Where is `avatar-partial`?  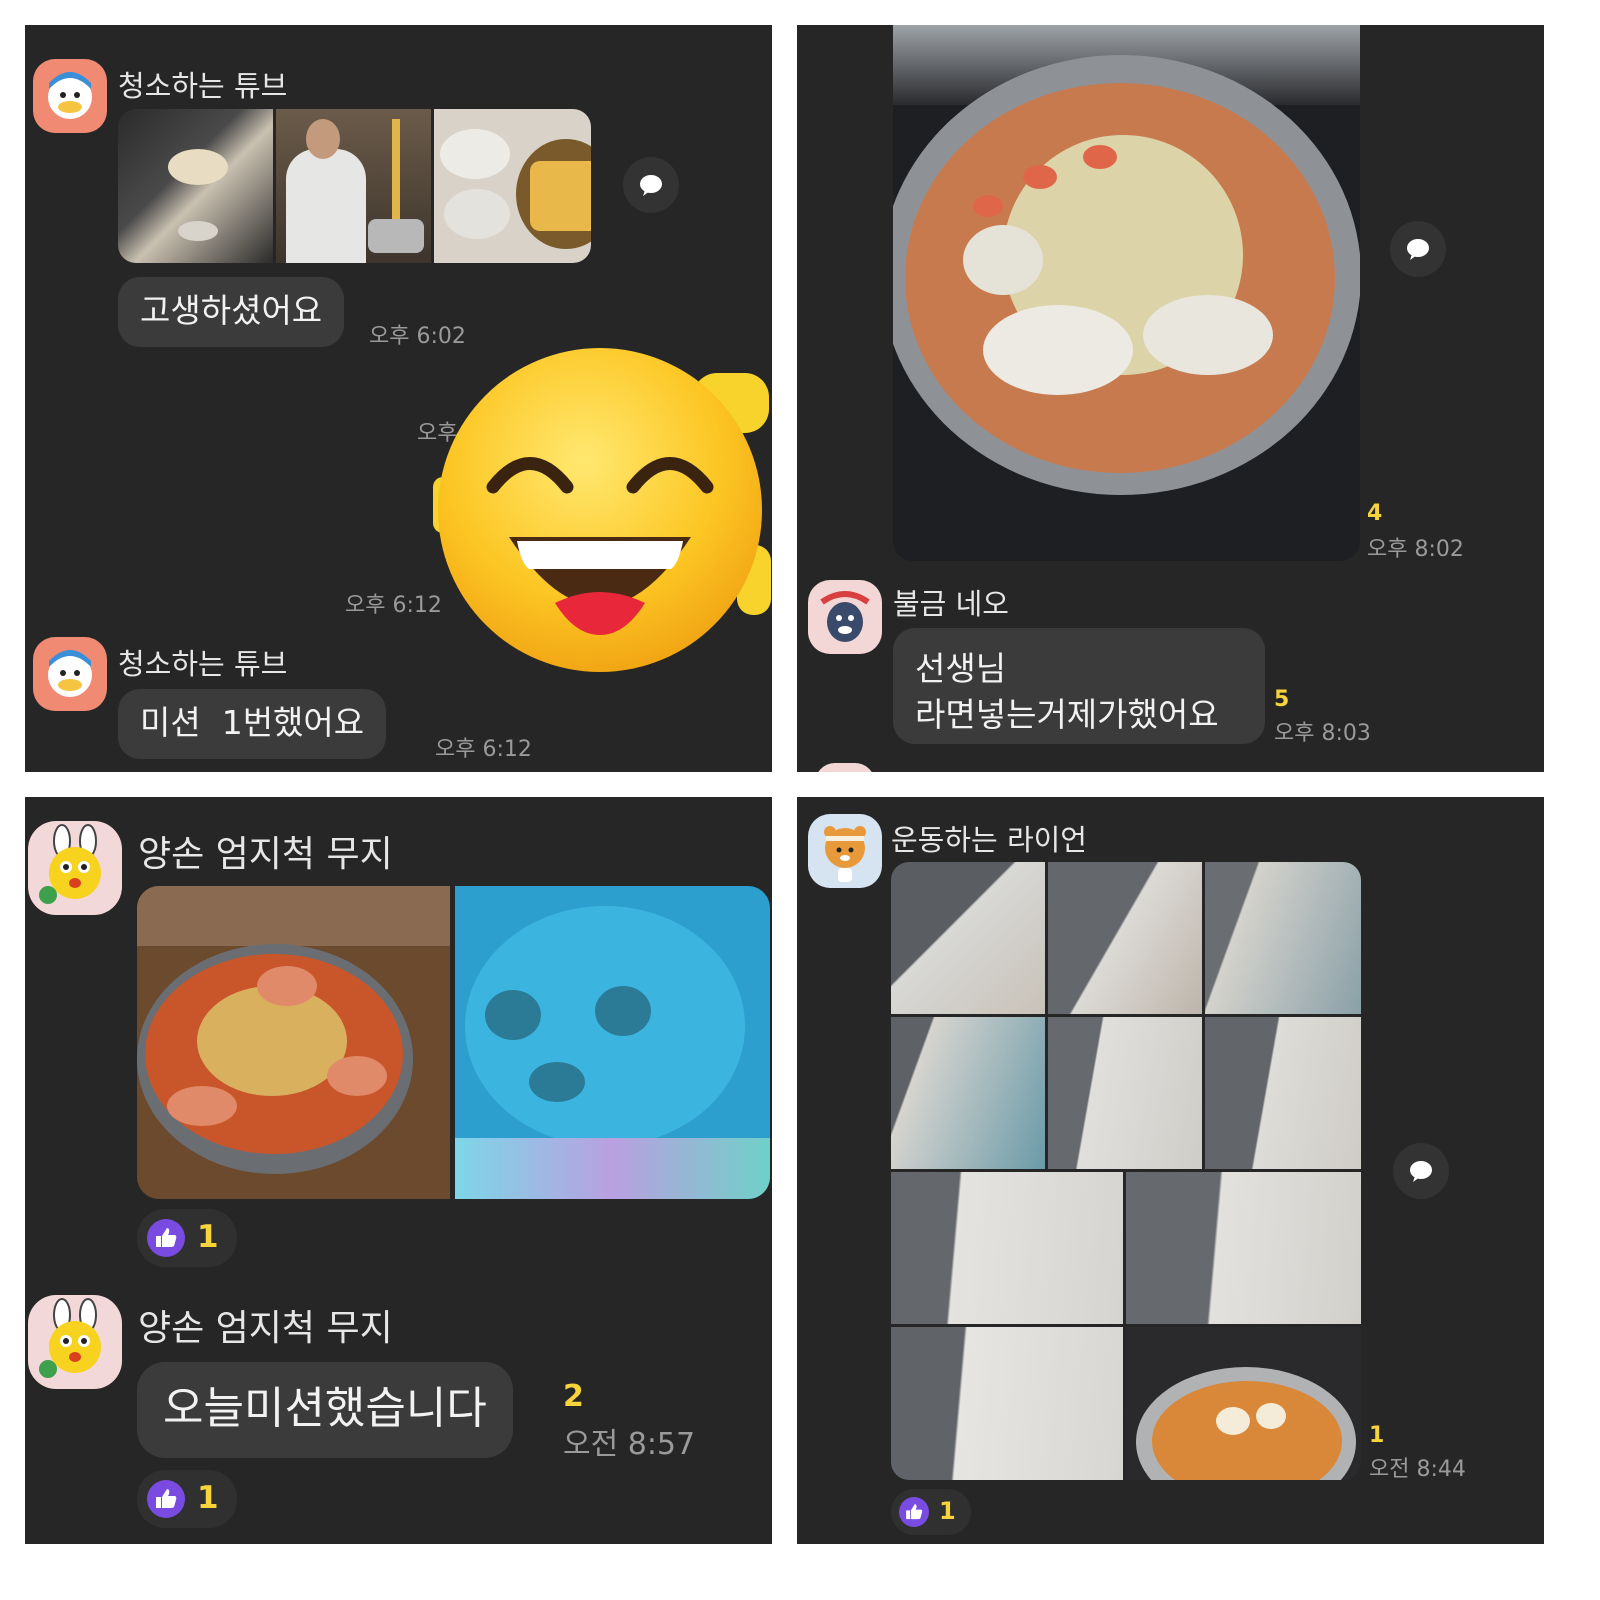
avatar-partial is located at coordinates (845, 767).